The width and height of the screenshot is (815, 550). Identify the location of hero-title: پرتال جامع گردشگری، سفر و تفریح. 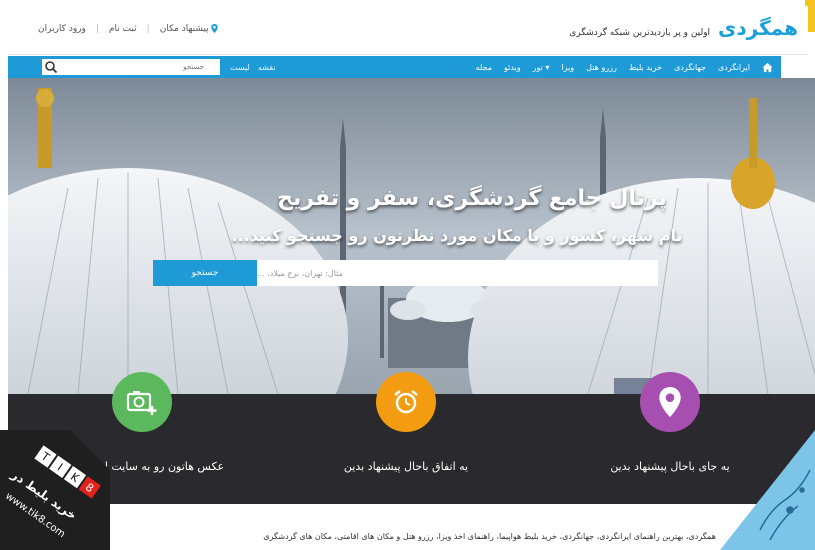
(472, 198).